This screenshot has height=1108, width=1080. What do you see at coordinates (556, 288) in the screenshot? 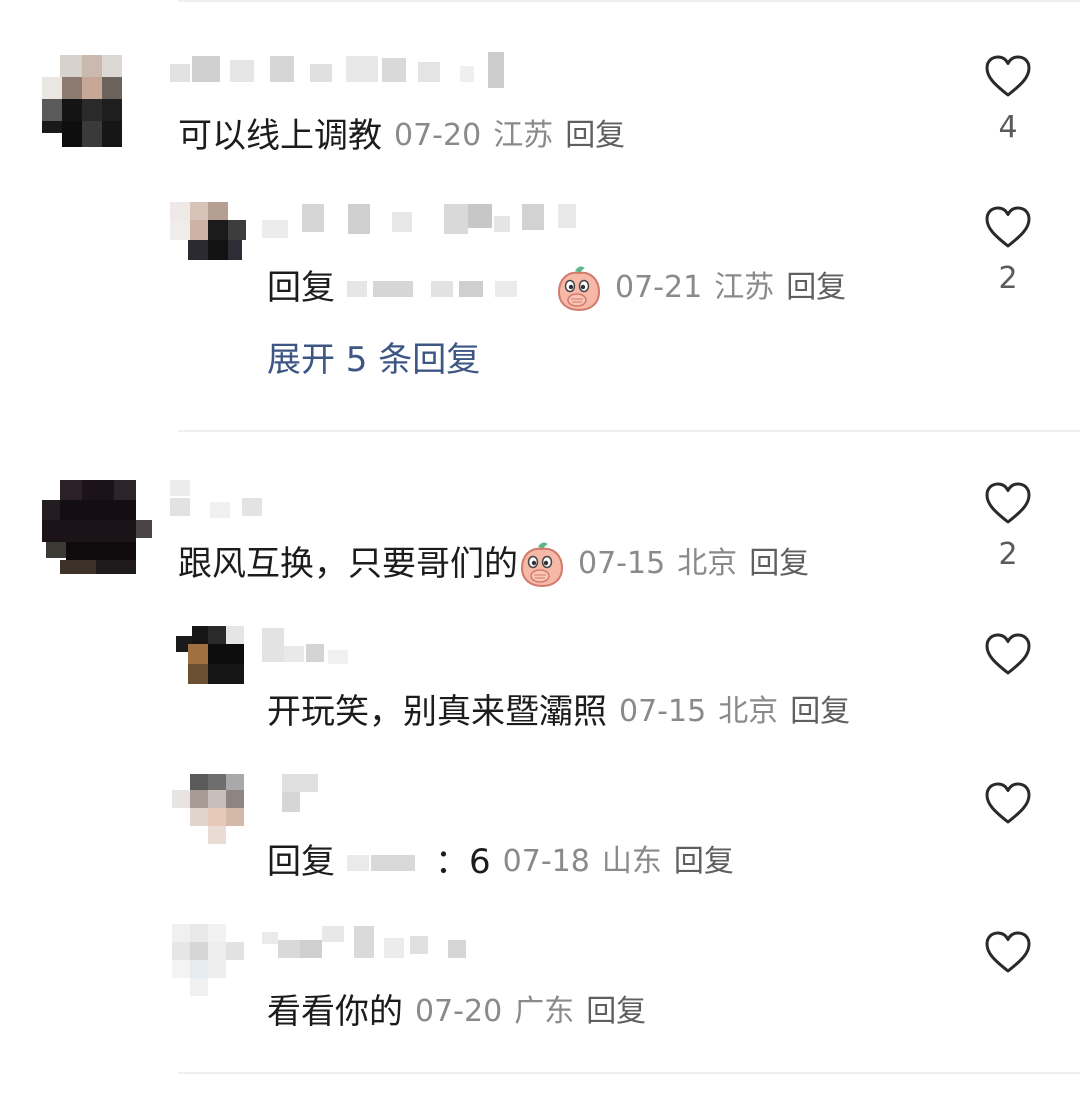
I see `reply-body: 回复 07-21 江苏 回复` at bounding box center [556, 288].